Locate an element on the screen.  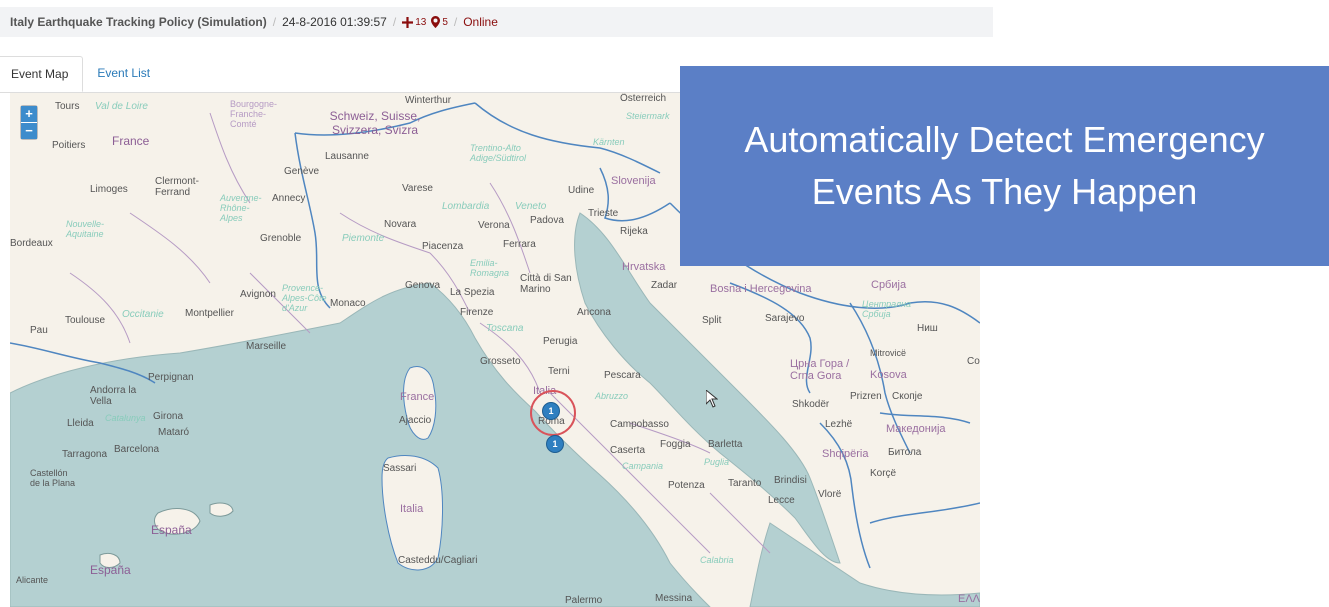
map-label: Скопје is located at coordinates (907, 396).